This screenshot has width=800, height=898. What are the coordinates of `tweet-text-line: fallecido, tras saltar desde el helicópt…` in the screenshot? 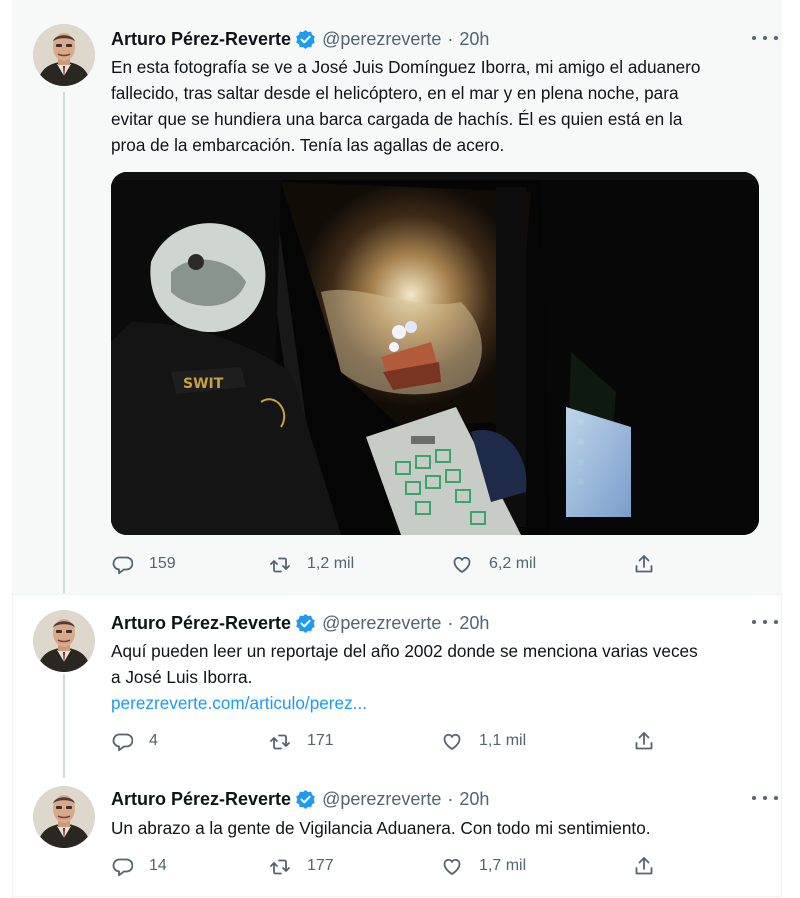 It's located at (395, 93).